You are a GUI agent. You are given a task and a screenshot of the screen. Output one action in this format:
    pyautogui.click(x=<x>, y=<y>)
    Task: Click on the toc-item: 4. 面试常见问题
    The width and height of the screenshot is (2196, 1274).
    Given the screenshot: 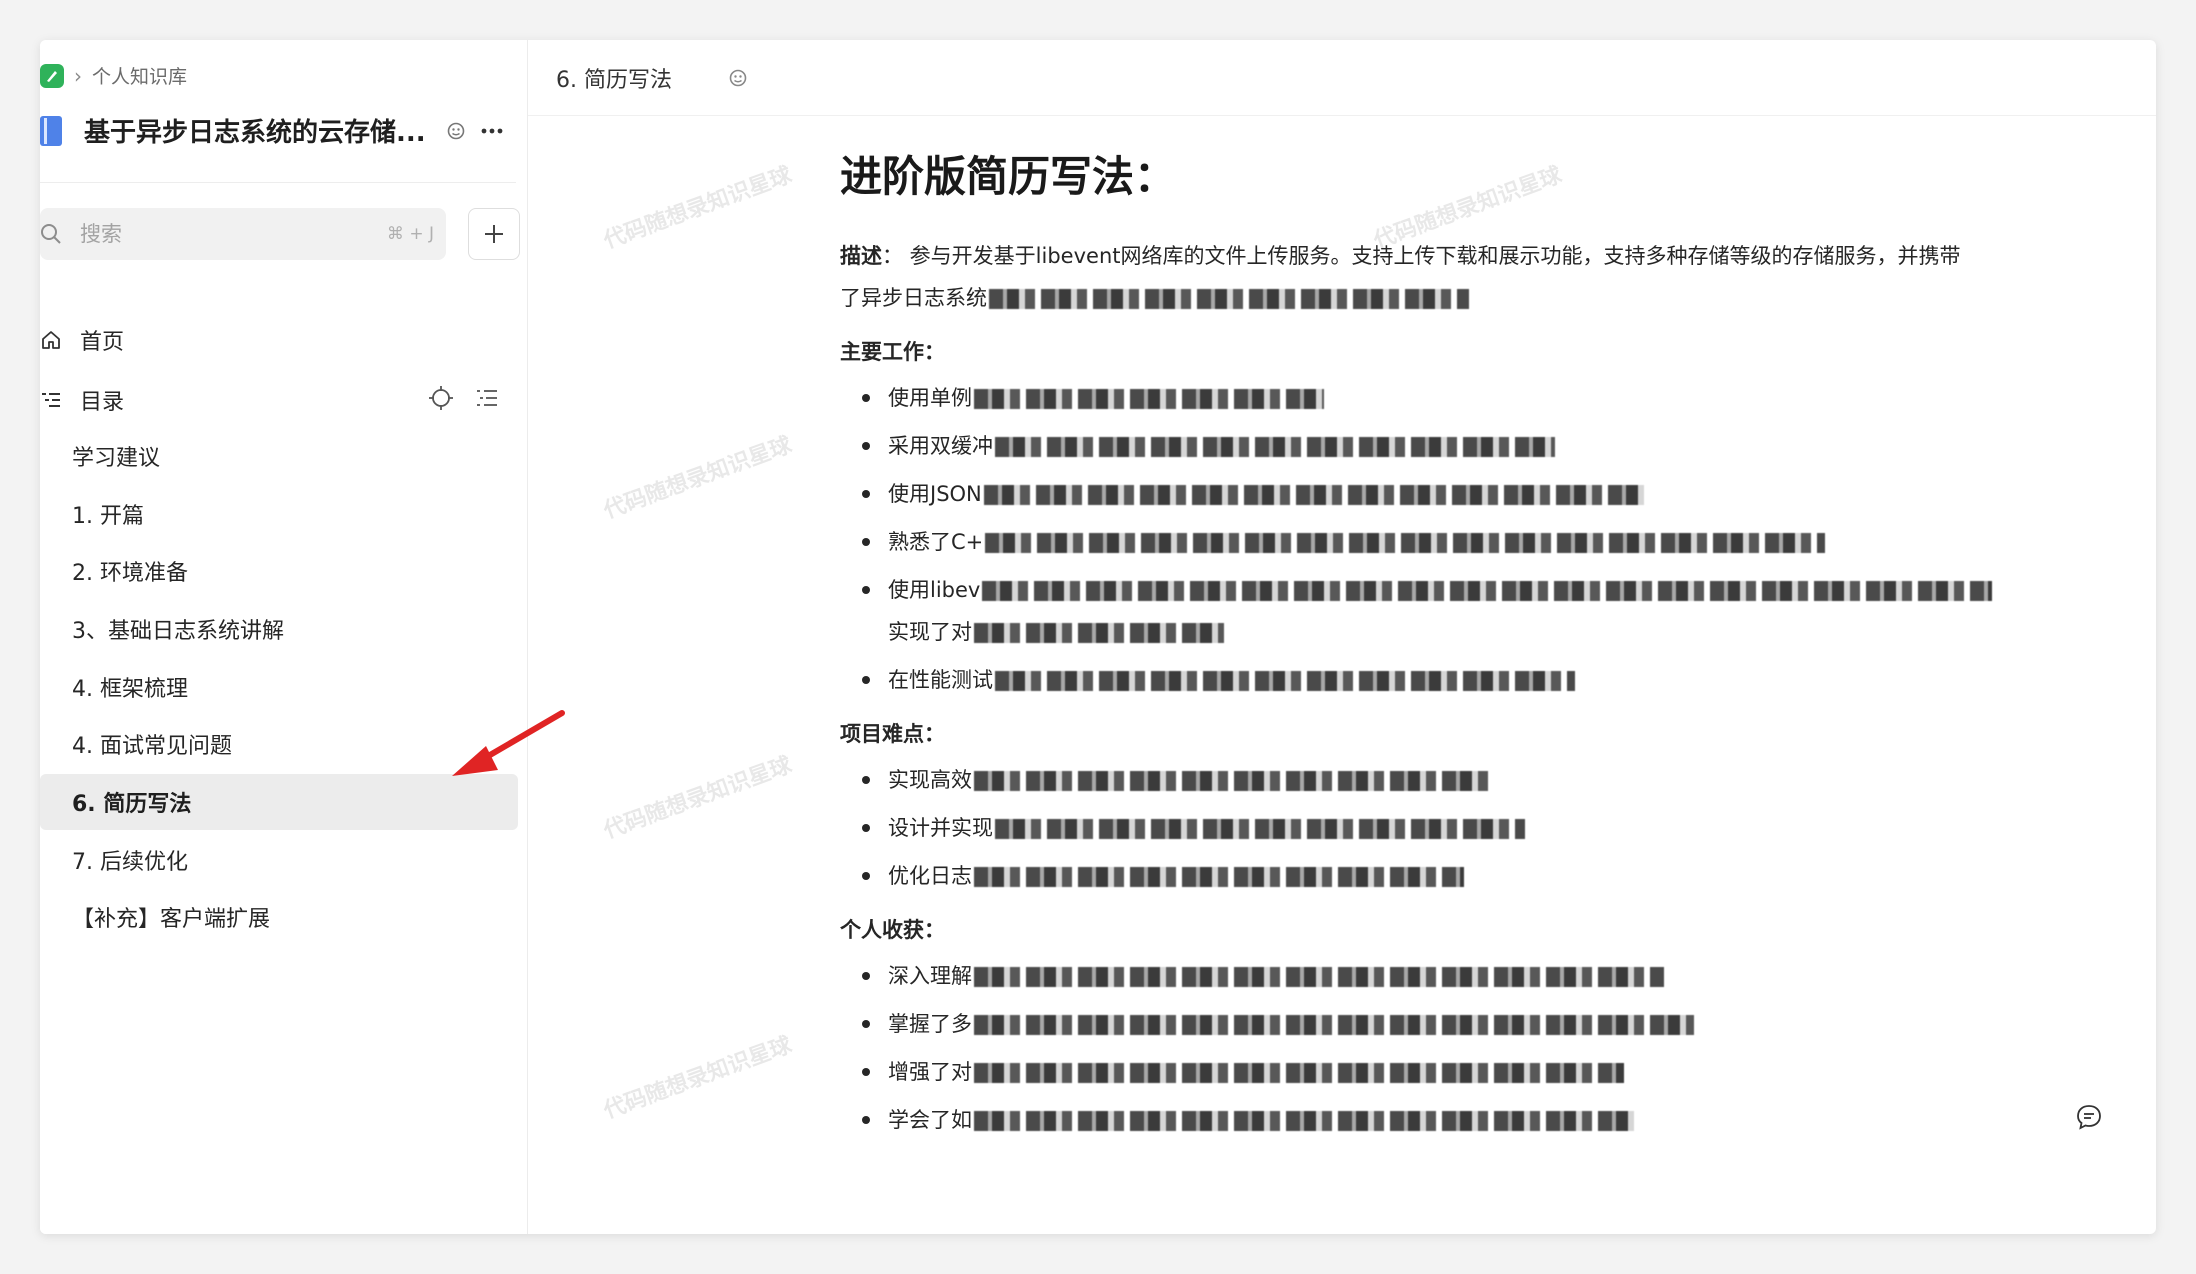 What is the action you would take?
    pyautogui.click(x=279, y=744)
    